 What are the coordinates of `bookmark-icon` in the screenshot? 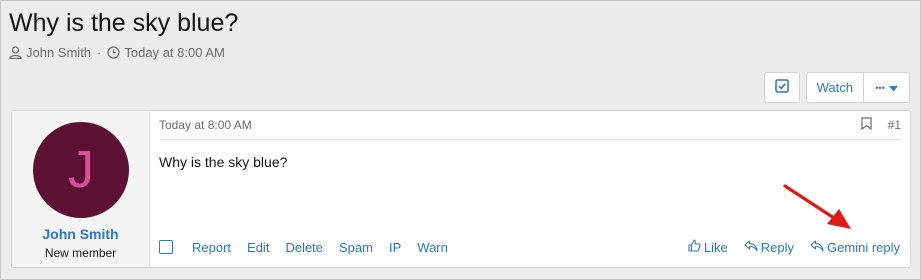 It's located at (866, 125).